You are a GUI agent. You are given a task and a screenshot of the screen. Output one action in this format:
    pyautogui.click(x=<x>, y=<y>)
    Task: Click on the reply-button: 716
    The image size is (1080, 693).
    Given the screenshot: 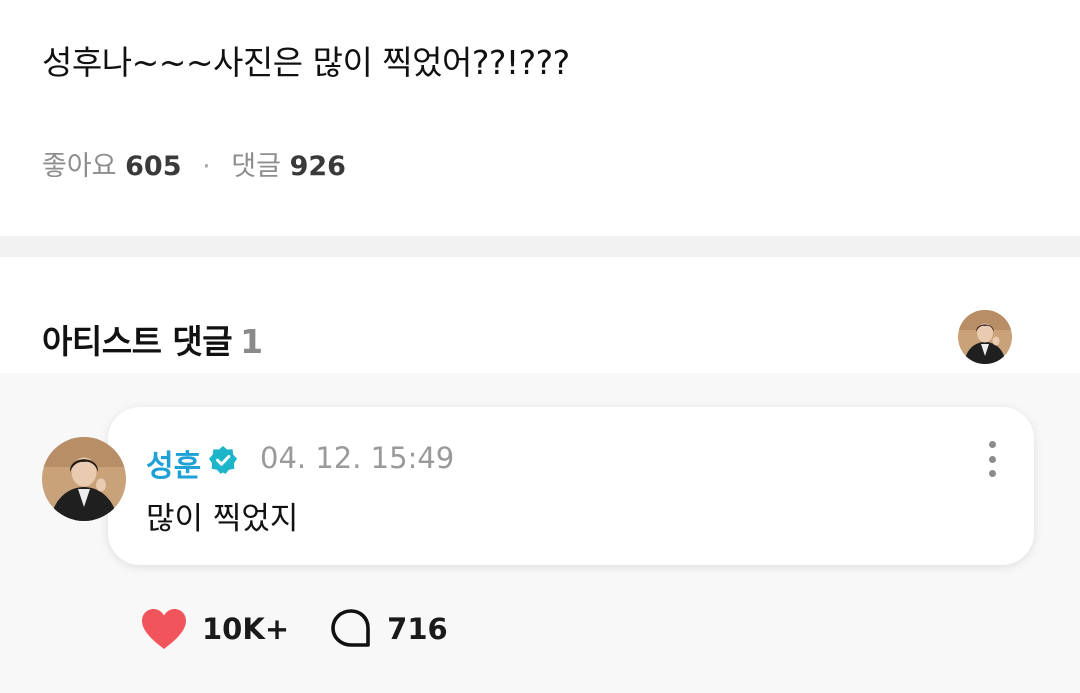 What is the action you would take?
    pyautogui.click(x=388, y=629)
    